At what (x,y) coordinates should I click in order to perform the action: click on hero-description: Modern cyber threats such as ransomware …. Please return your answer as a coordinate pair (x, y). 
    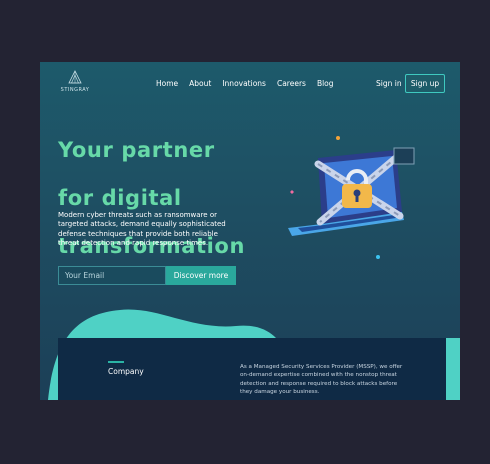
    Looking at the image, I should click on (142, 229).